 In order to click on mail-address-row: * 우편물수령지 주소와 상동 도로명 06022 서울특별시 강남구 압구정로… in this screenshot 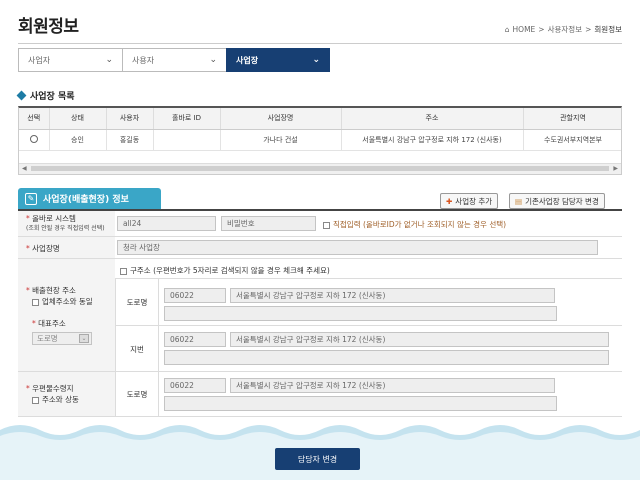, I will do `click(320, 394)`.